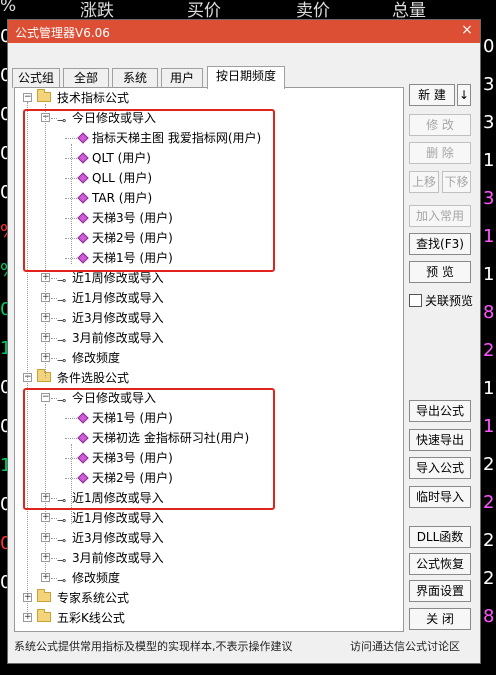  Describe the element at coordinates (93, 98) in the screenshot. I see `tree-node-label: 技术指标公式` at that location.